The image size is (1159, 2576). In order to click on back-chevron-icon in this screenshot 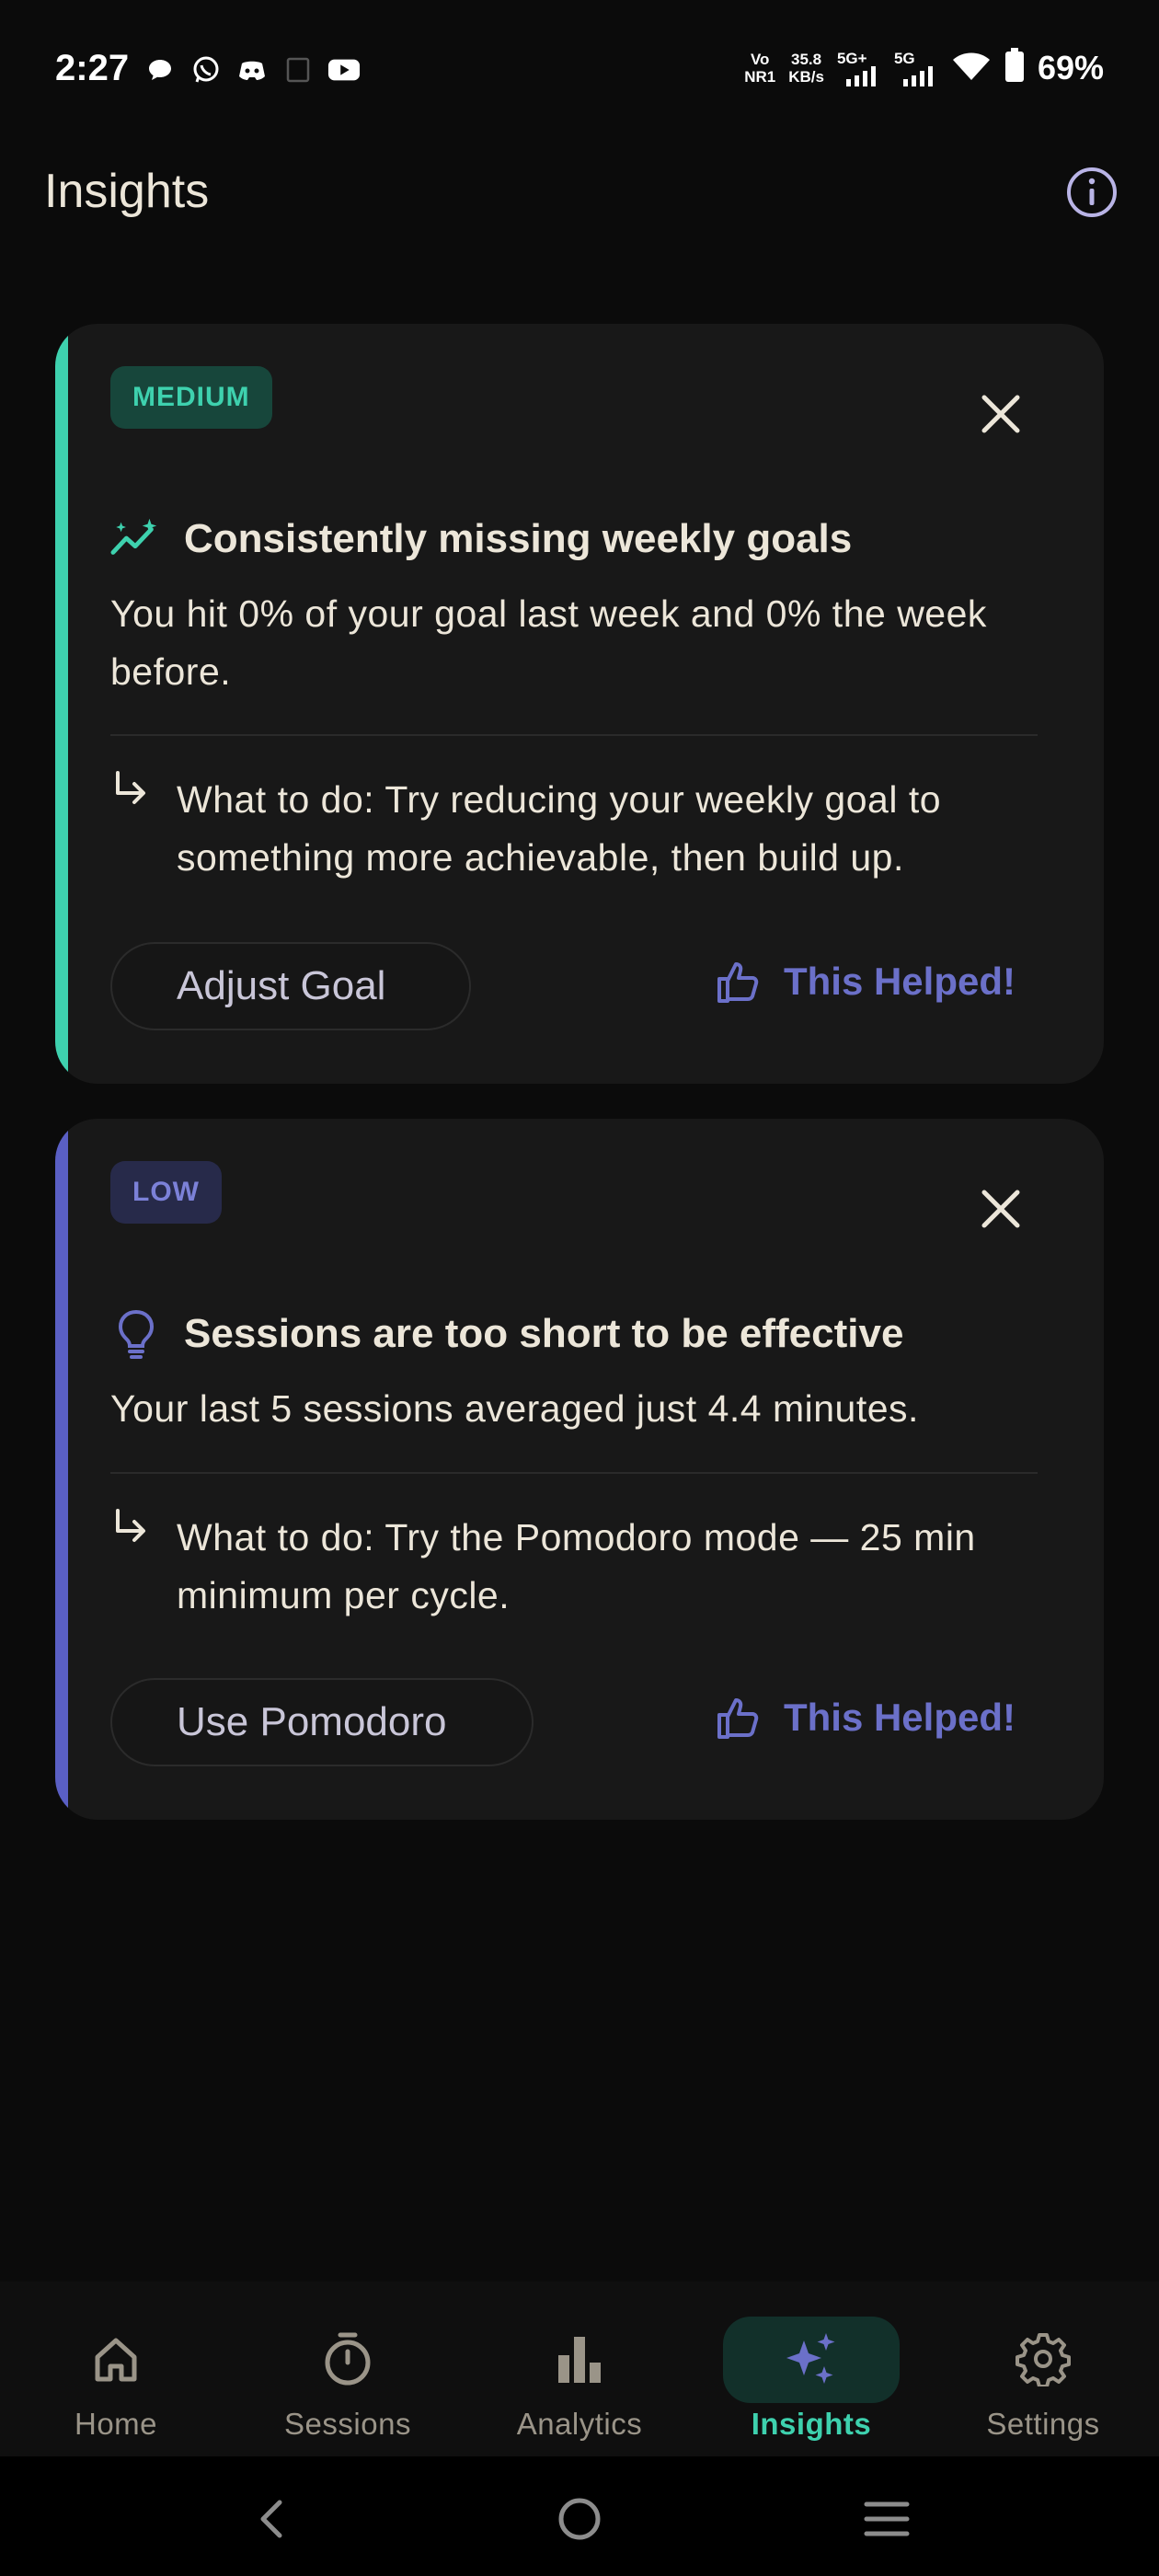, I will do `click(271, 2519)`.